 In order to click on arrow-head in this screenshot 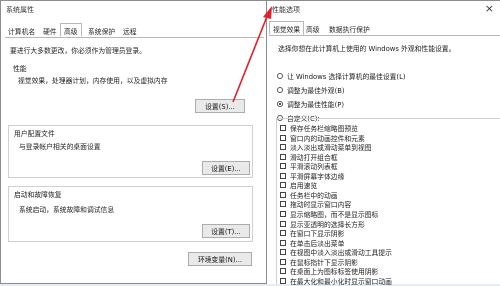, I will do `click(267, 12)`.